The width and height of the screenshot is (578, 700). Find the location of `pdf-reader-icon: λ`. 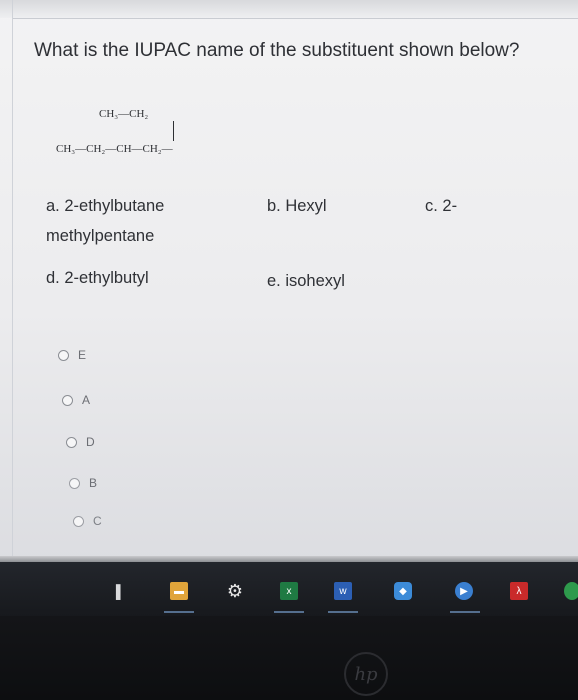

pdf-reader-icon: λ is located at coordinates (519, 591).